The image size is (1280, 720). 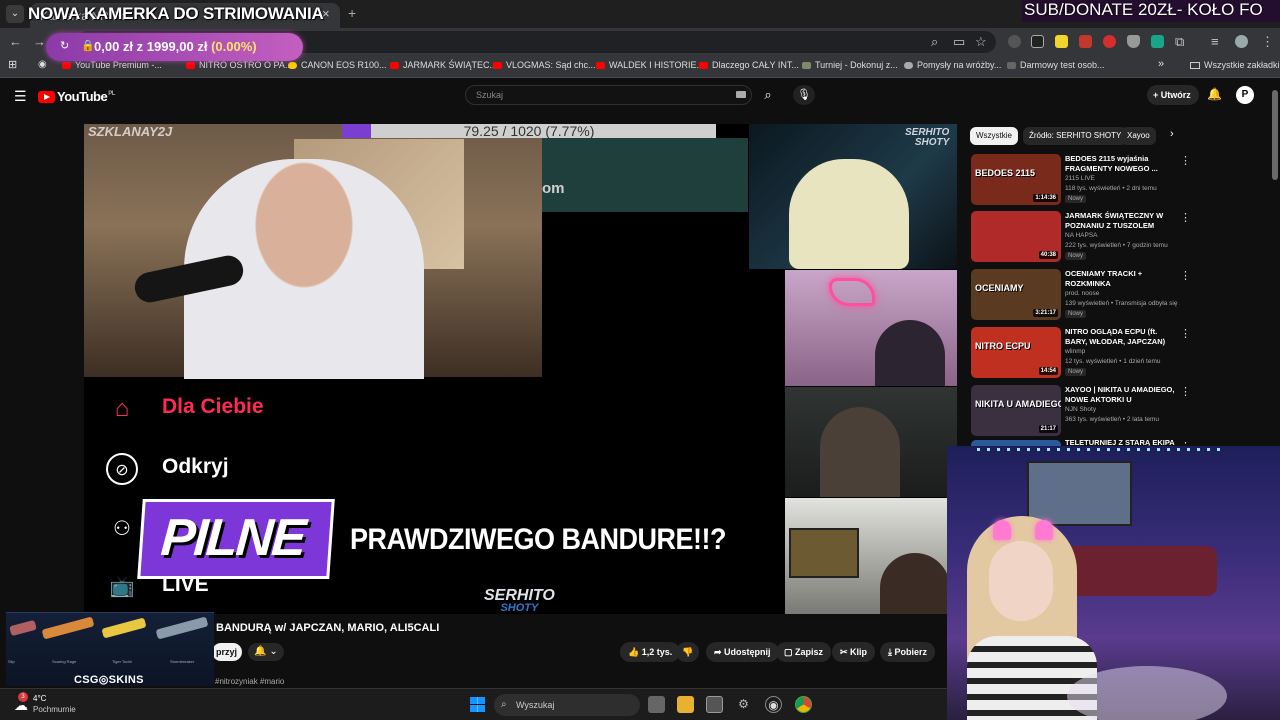 What do you see at coordinates (1080, 178) in the screenshot?
I see `channel-name: 2115 LIVE` at bounding box center [1080, 178].